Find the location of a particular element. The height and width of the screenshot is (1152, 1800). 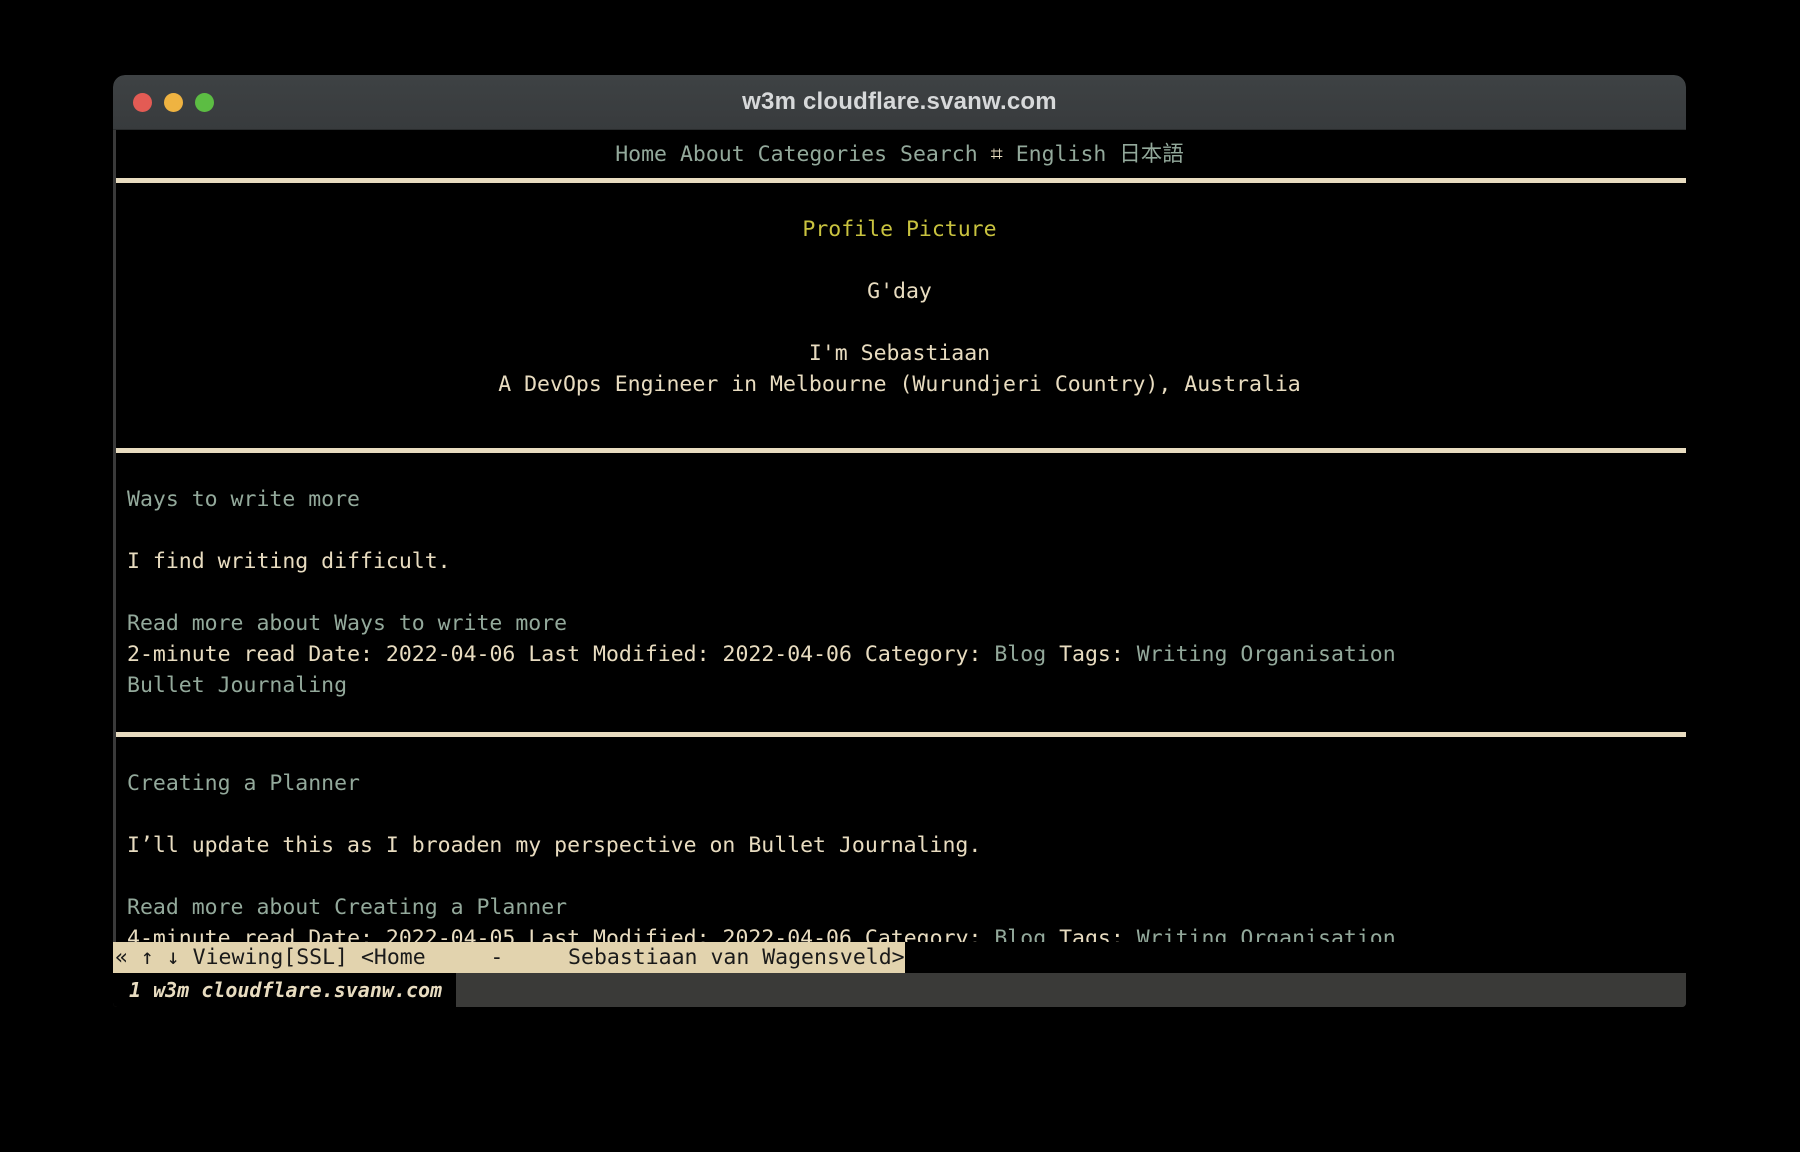

nav-link-about: About is located at coordinates (712, 154).